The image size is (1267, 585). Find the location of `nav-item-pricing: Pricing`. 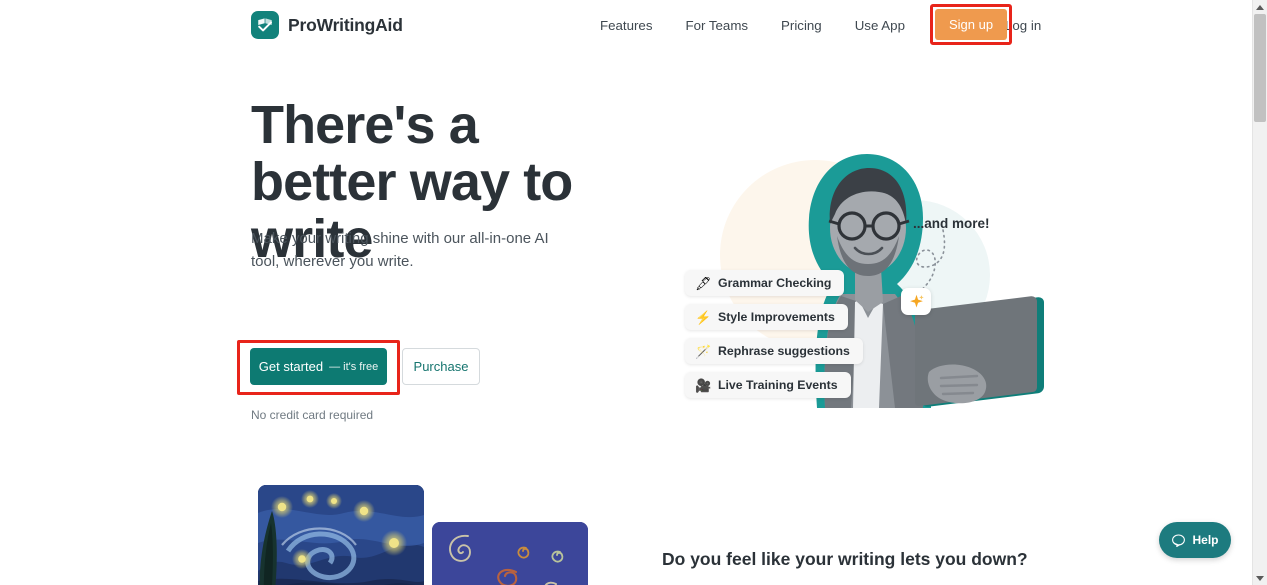

nav-item-pricing: Pricing is located at coordinates (801, 25).